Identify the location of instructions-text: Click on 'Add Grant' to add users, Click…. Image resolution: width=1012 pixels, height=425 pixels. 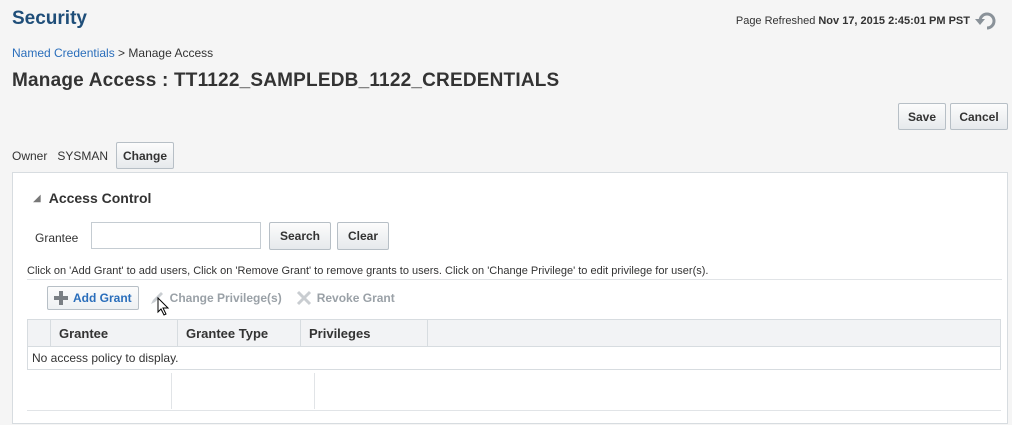
(368, 271).